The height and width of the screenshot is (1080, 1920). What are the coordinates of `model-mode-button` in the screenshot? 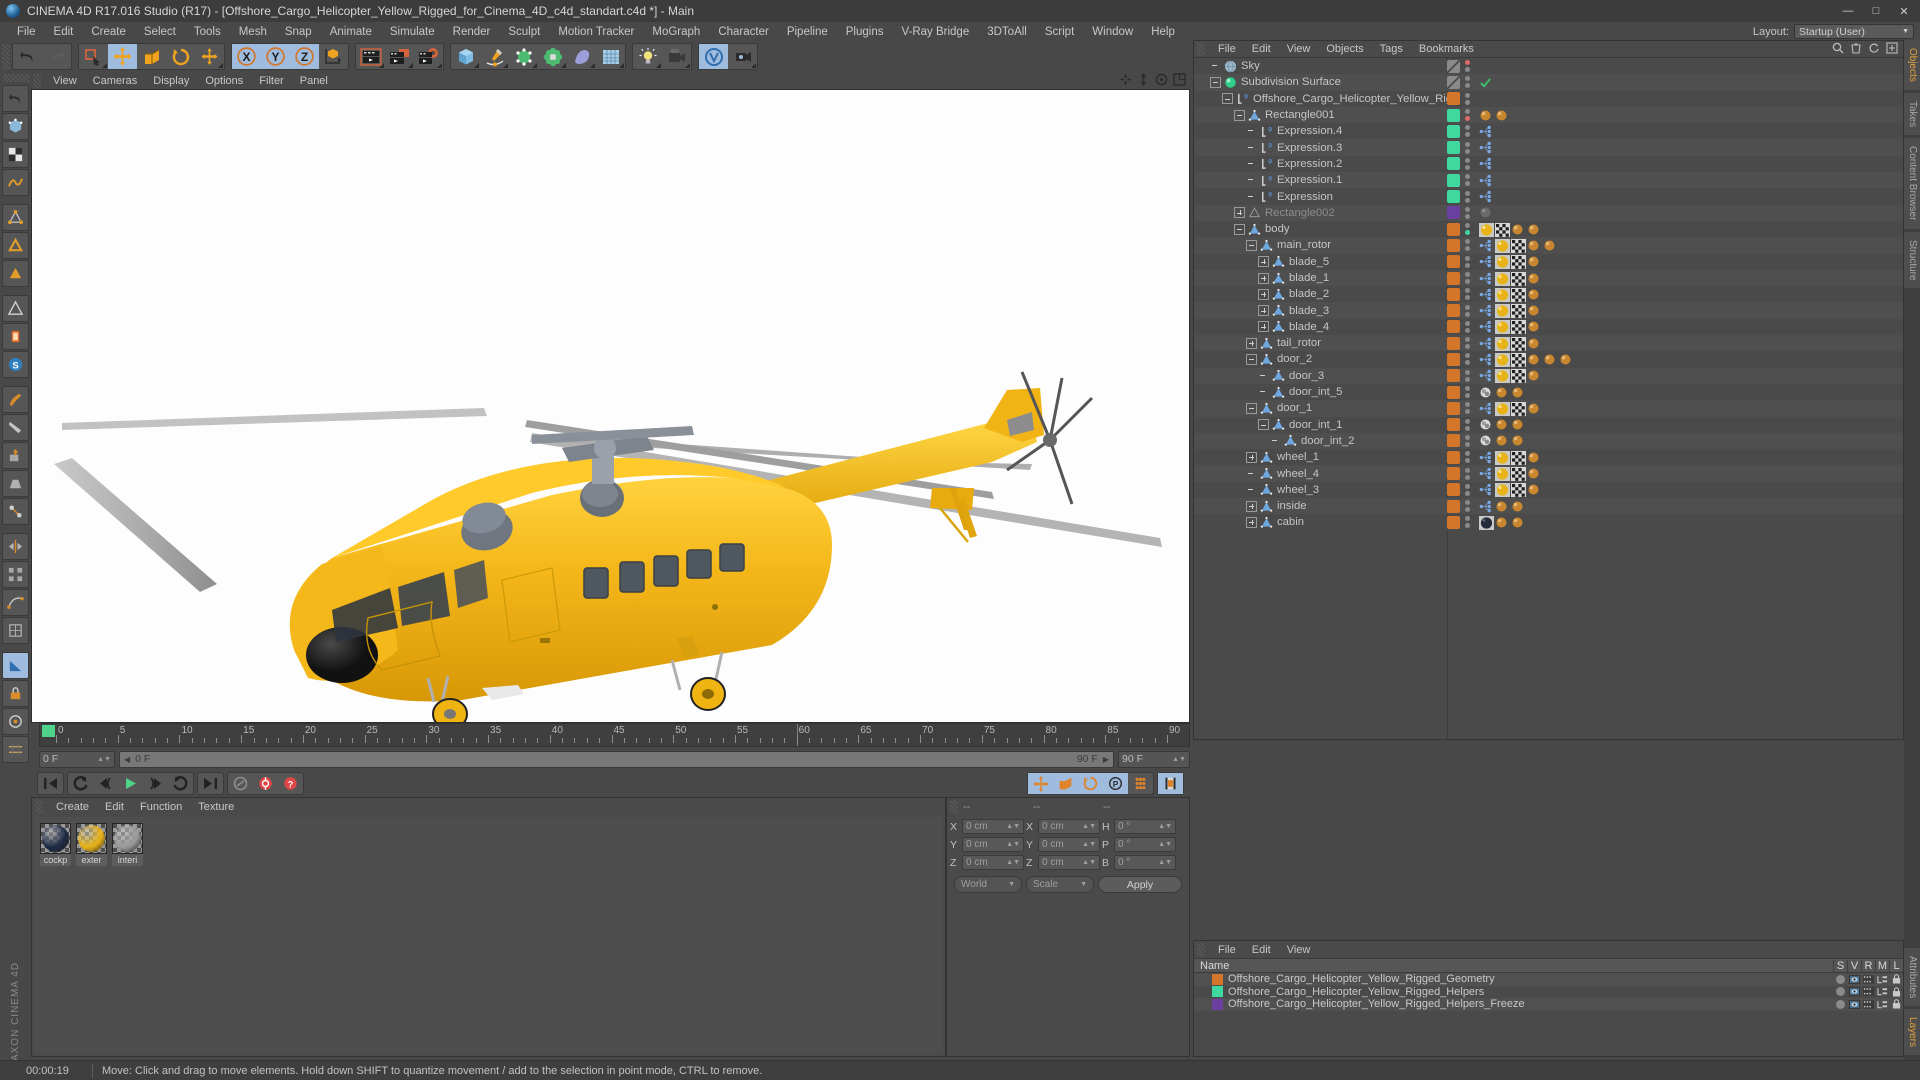 It's located at (15, 154).